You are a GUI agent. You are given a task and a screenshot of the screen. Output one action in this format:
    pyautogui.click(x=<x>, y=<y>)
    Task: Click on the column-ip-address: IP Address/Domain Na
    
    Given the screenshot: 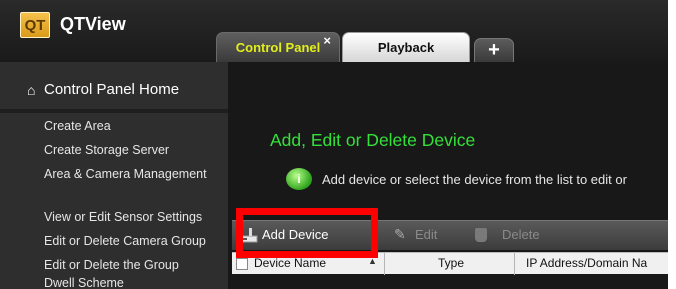 What is the action you would take?
    pyautogui.click(x=586, y=263)
    